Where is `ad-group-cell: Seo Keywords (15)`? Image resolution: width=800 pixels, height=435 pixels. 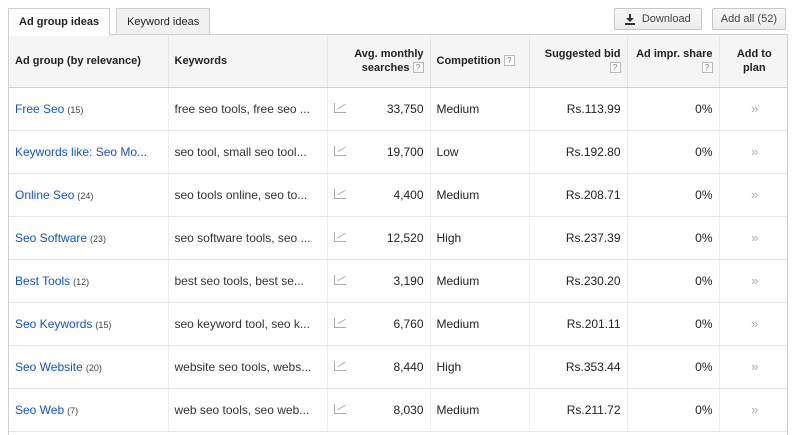
ad-group-cell: Seo Keywords (15) is located at coordinates (89, 324).